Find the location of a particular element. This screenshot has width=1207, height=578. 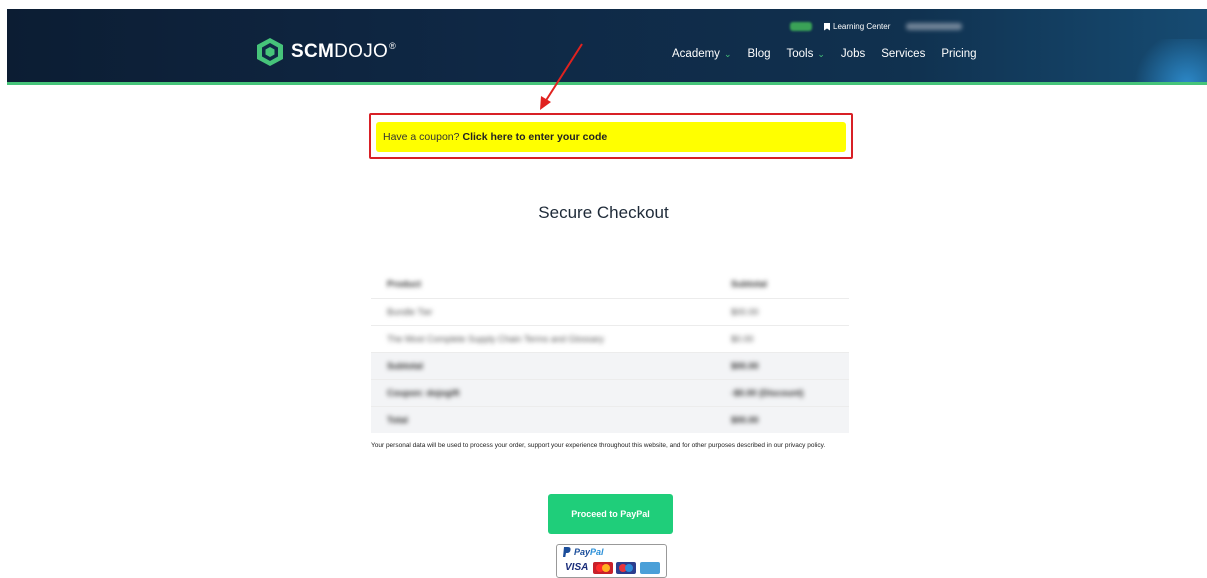

maestro-icon is located at coordinates (626, 568).